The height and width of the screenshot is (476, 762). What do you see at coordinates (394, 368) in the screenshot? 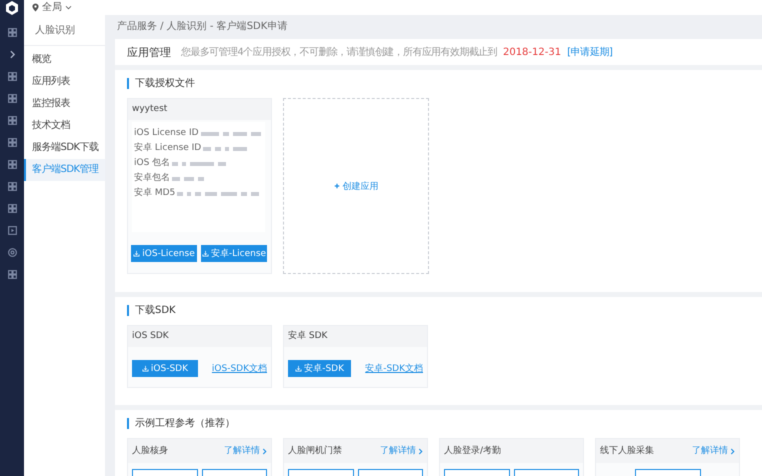
I see `docs-link: 安卓-SDK文档` at bounding box center [394, 368].